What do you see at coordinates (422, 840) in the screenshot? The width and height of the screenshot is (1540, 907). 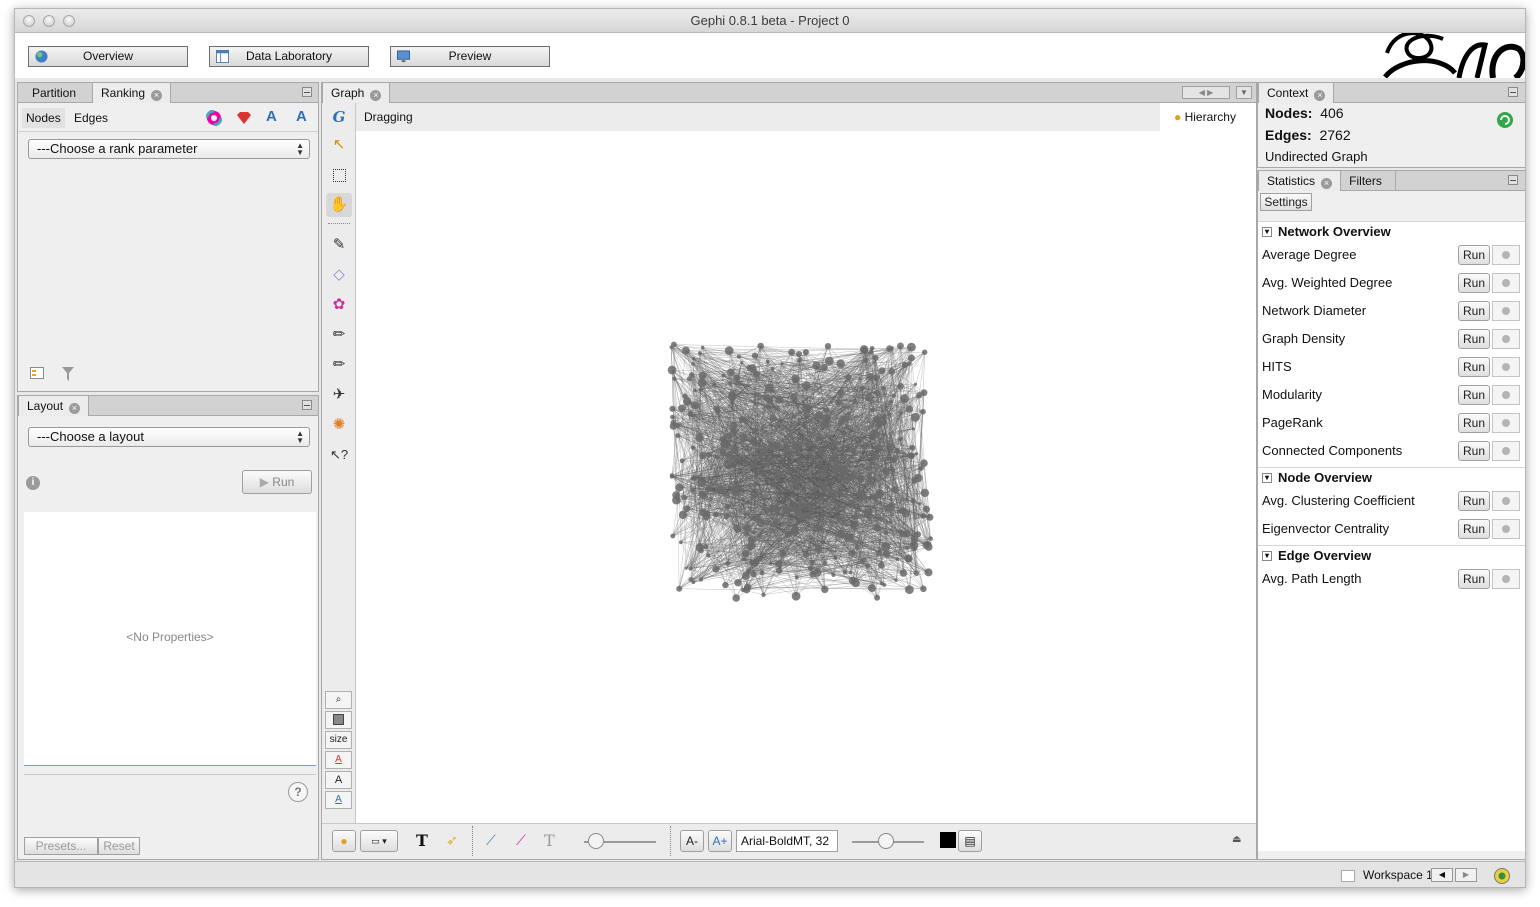 I see `show-labels-icon: T` at bounding box center [422, 840].